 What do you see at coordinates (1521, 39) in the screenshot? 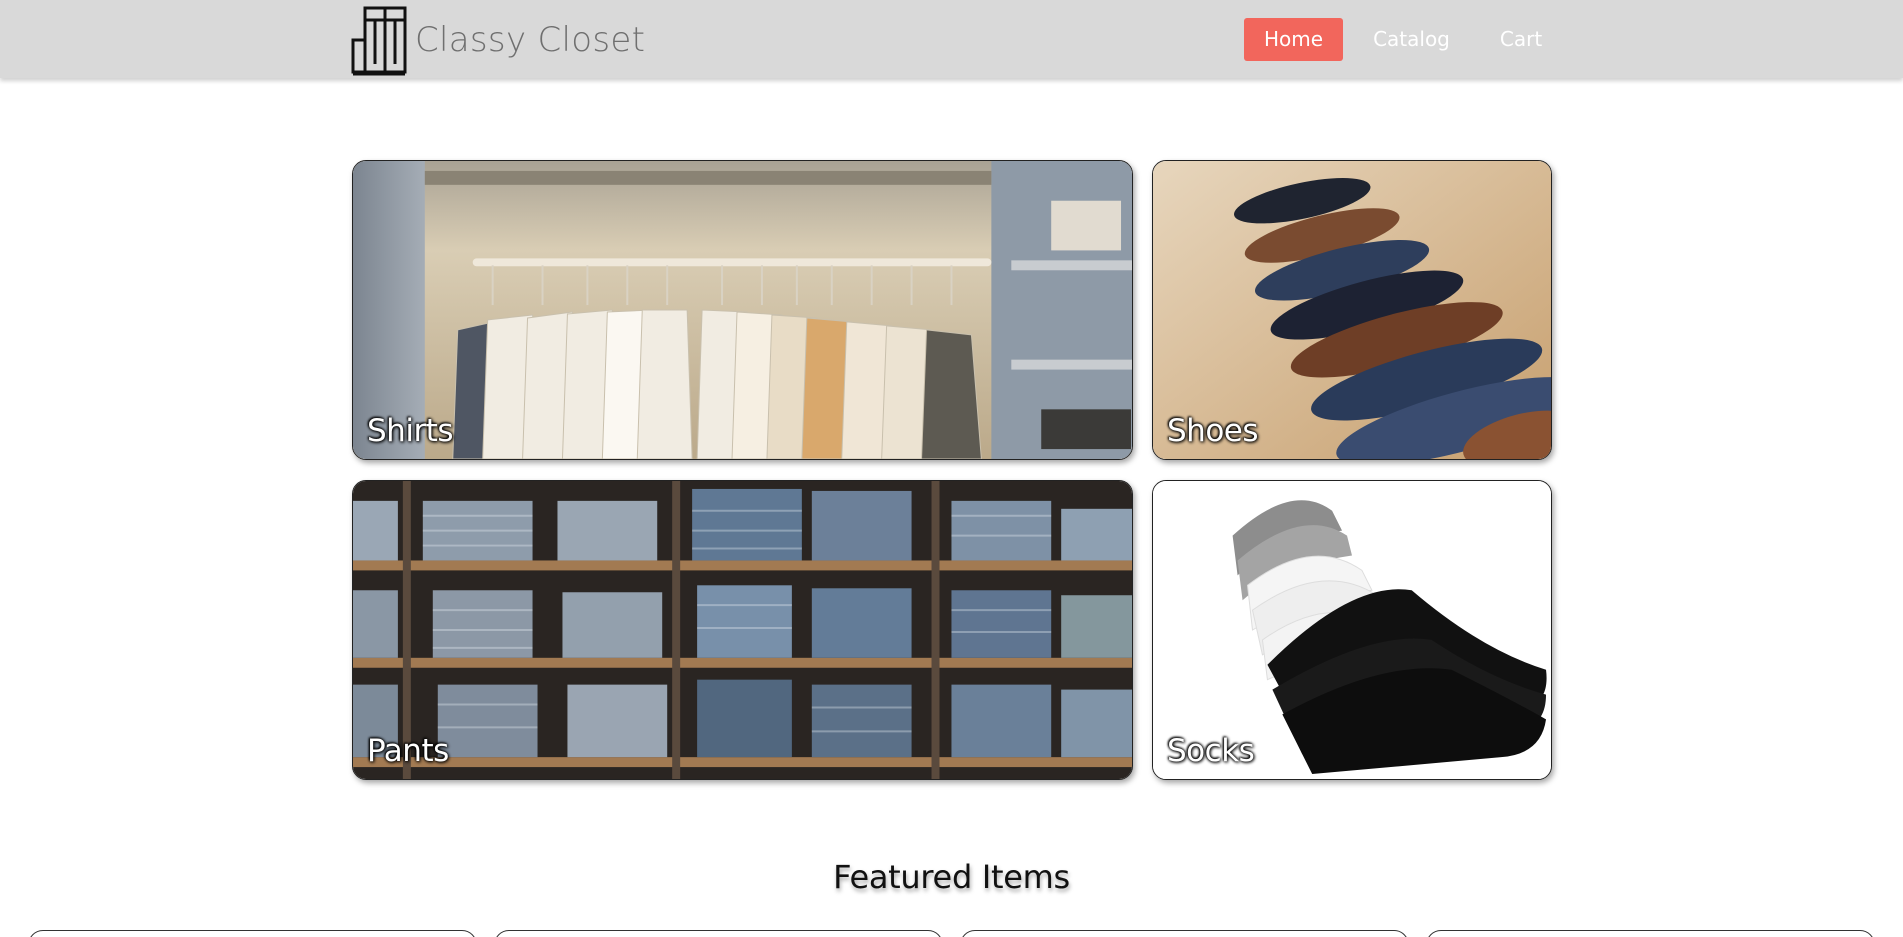
I see `nav-cart: Cart` at bounding box center [1521, 39].